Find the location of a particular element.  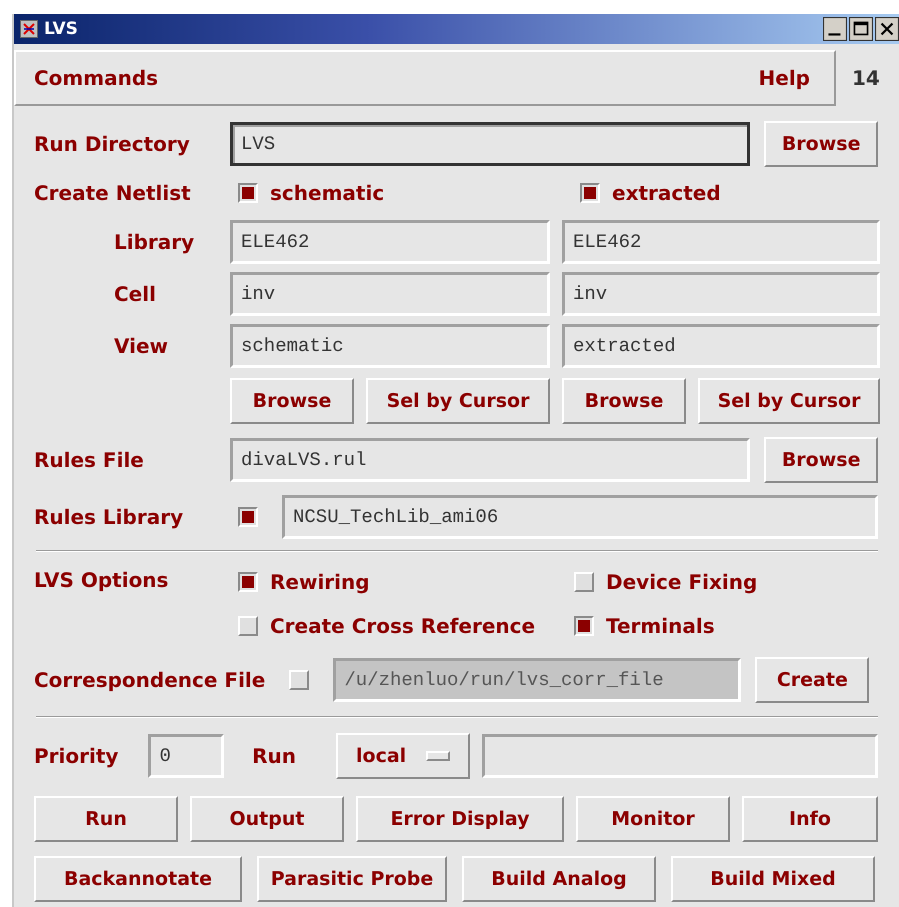

section-label: LVS Options is located at coordinates (102, 580).